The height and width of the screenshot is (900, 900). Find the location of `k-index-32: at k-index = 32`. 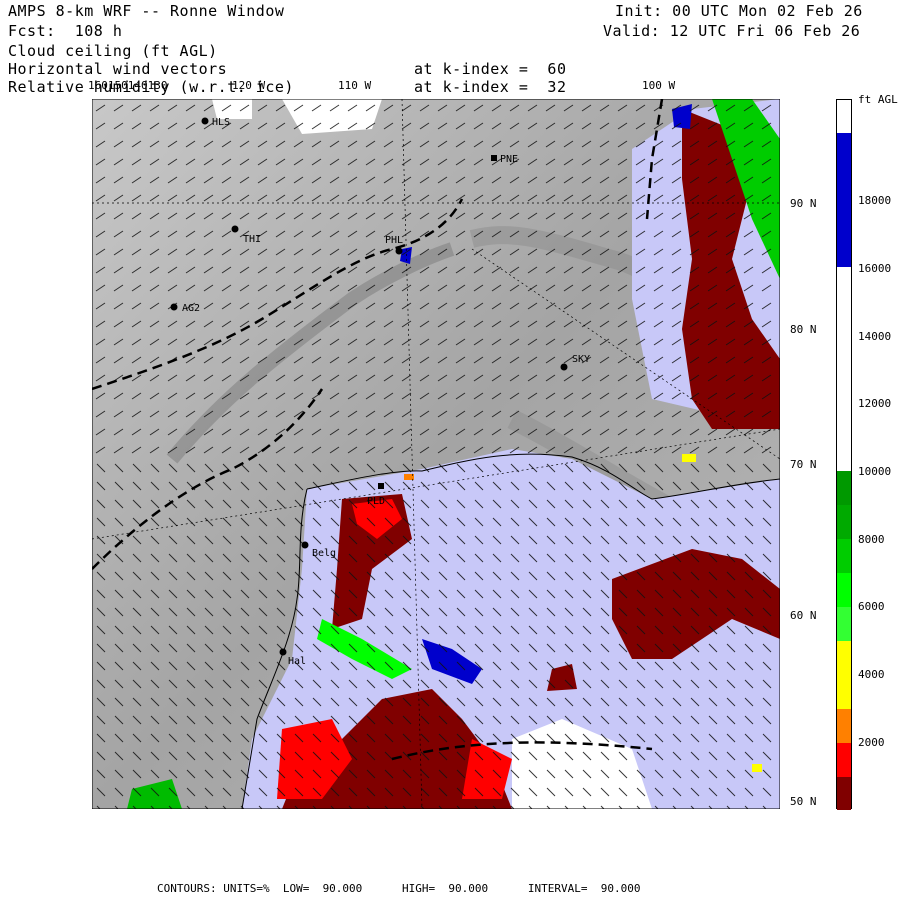

k-index-32: at k-index = 32 is located at coordinates (490, 87).